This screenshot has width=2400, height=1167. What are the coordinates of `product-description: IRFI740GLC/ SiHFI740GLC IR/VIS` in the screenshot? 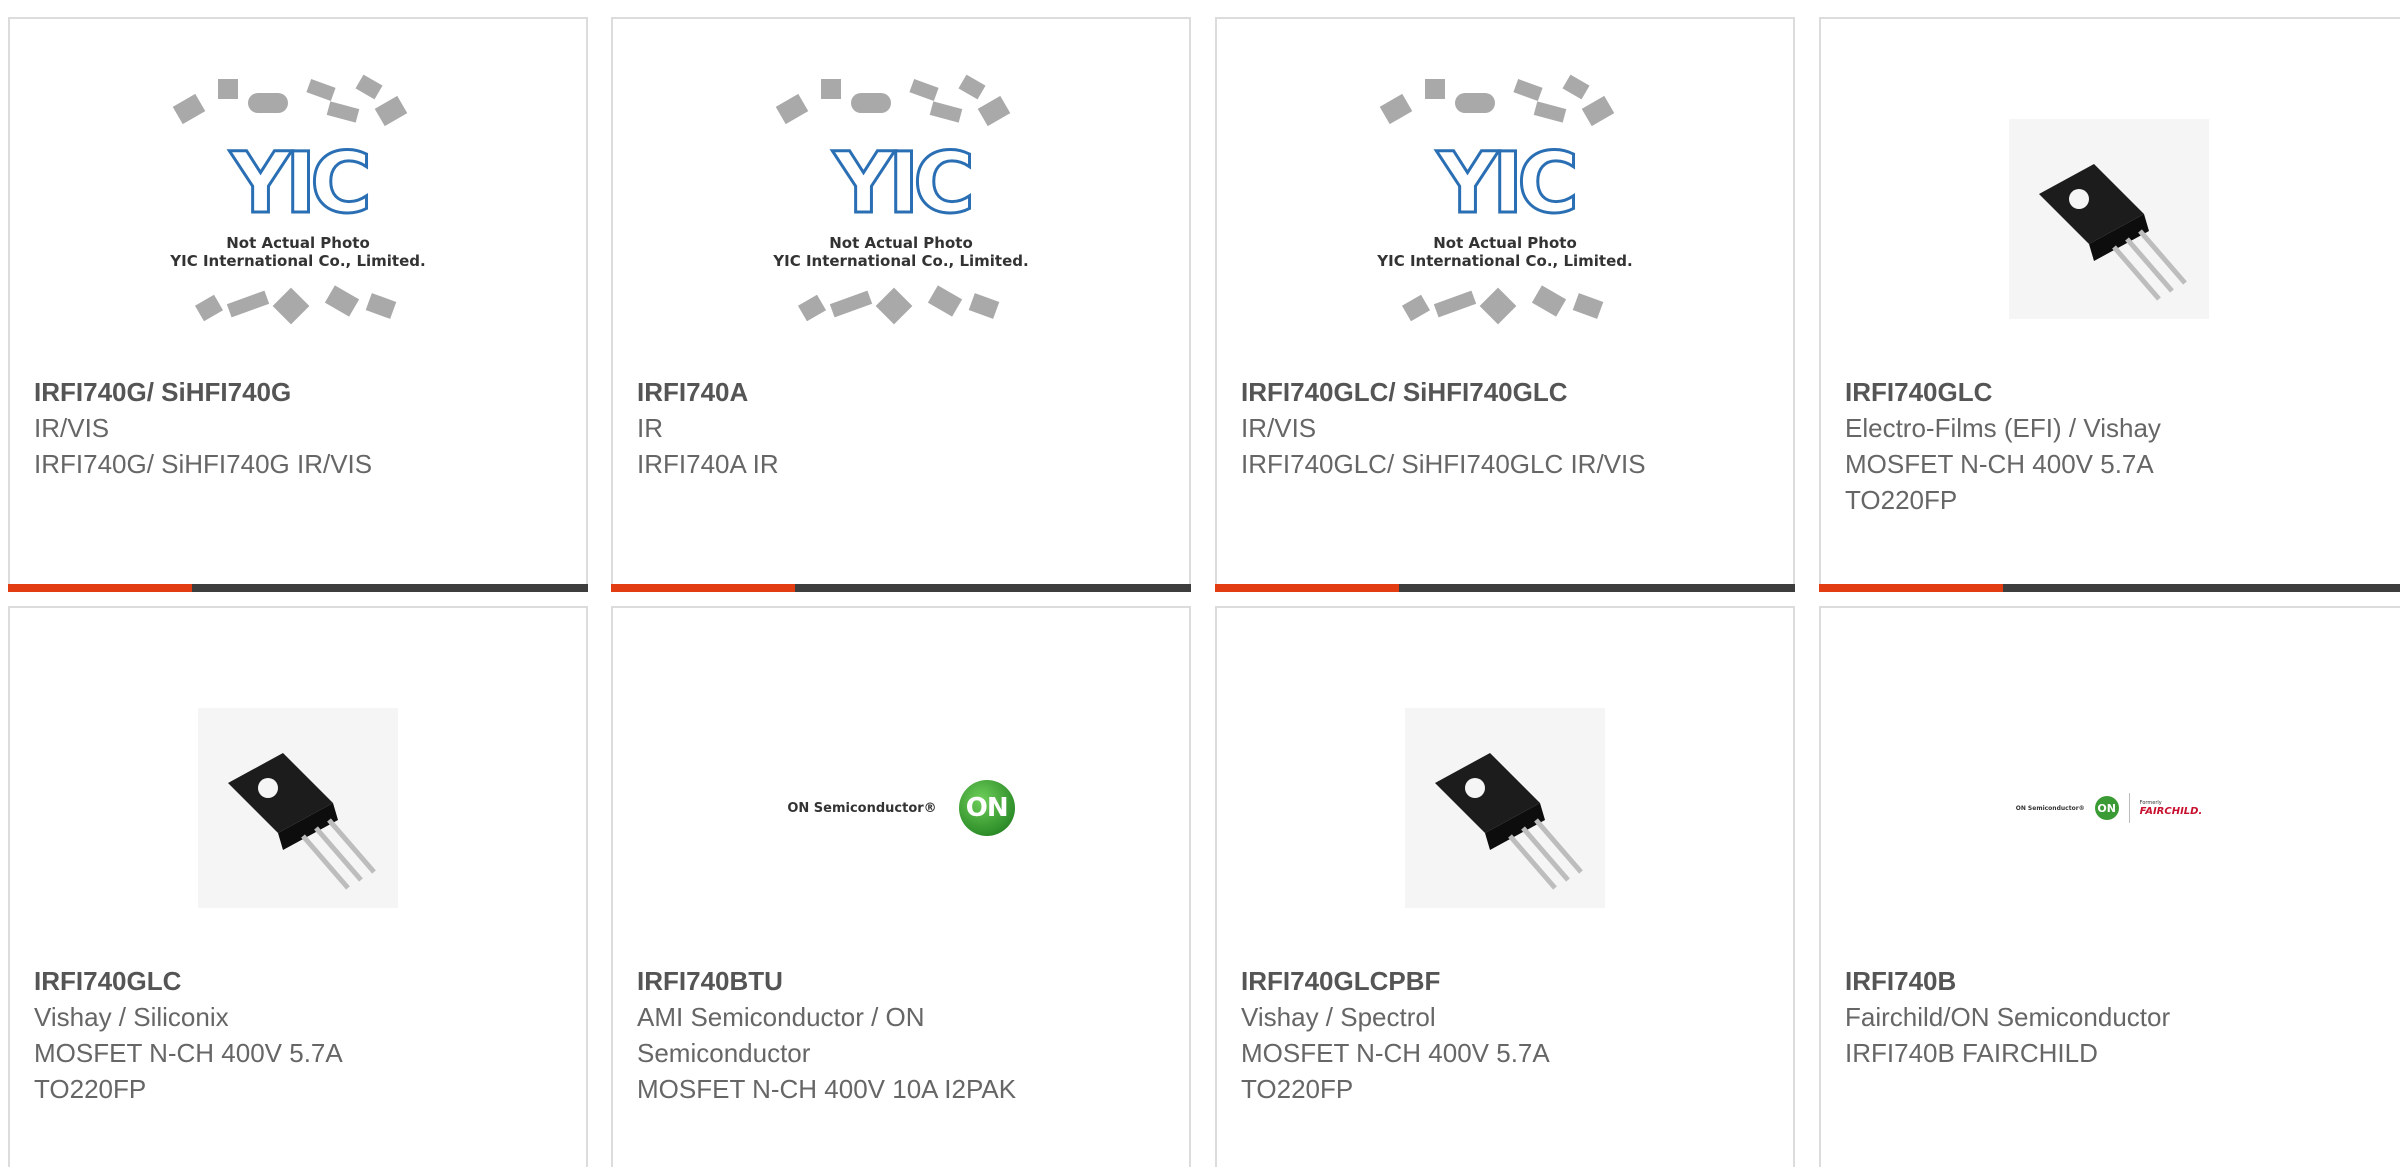 It's located at (1443, 464).